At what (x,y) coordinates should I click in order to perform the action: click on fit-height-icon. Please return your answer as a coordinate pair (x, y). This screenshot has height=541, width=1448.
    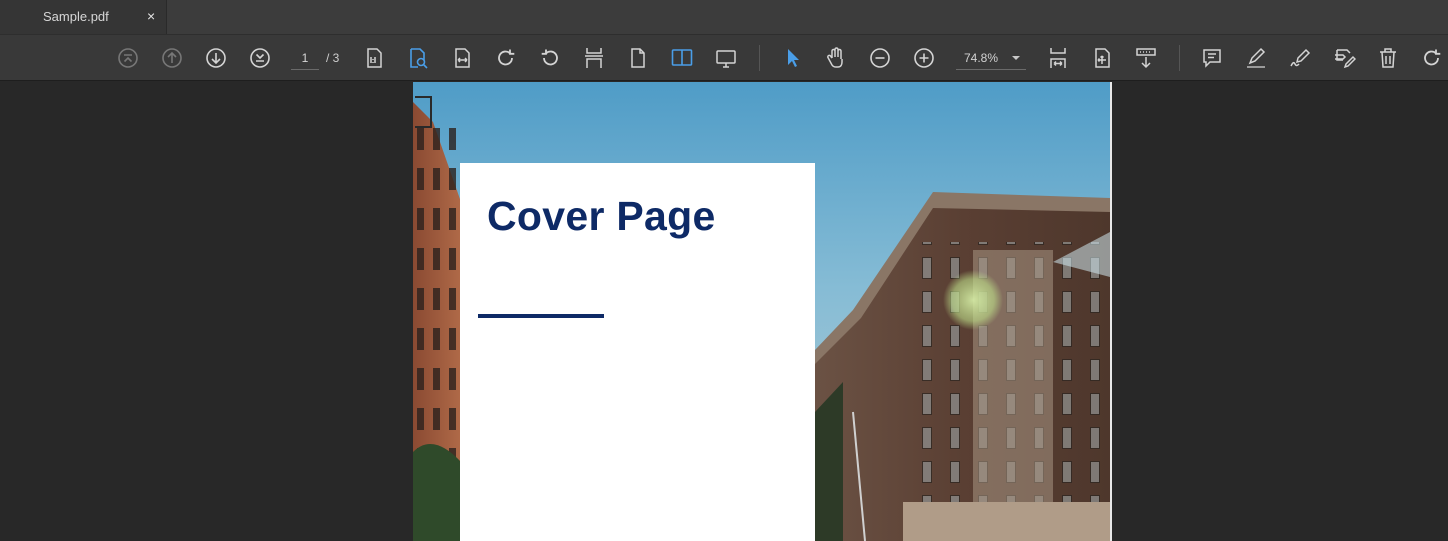
    Looking at the image, I should click on (1058, 58).